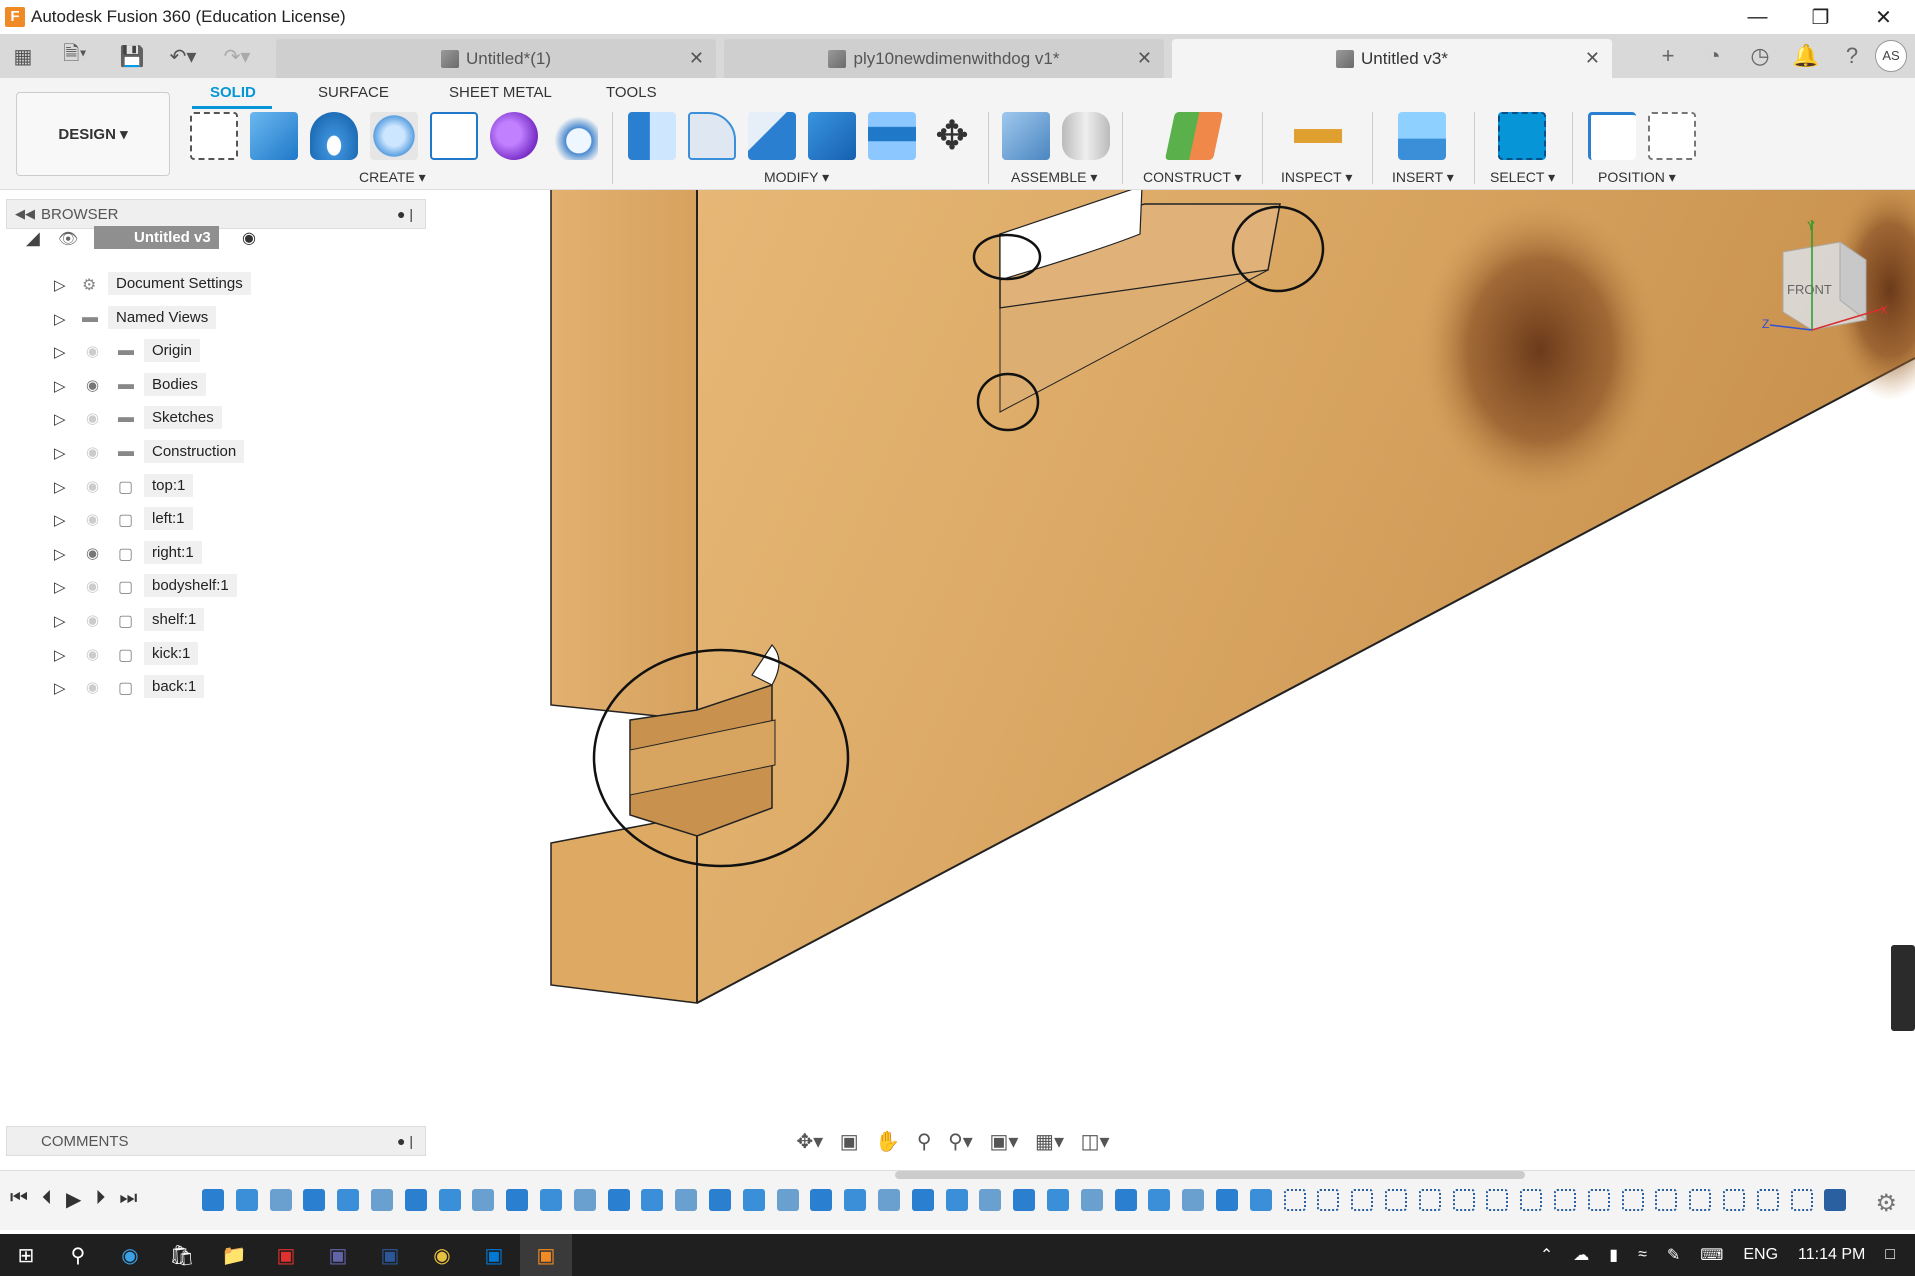 The width and height of the screenshot is (1915, 1276). I want to click on lower-block-face, so click(624, 909).